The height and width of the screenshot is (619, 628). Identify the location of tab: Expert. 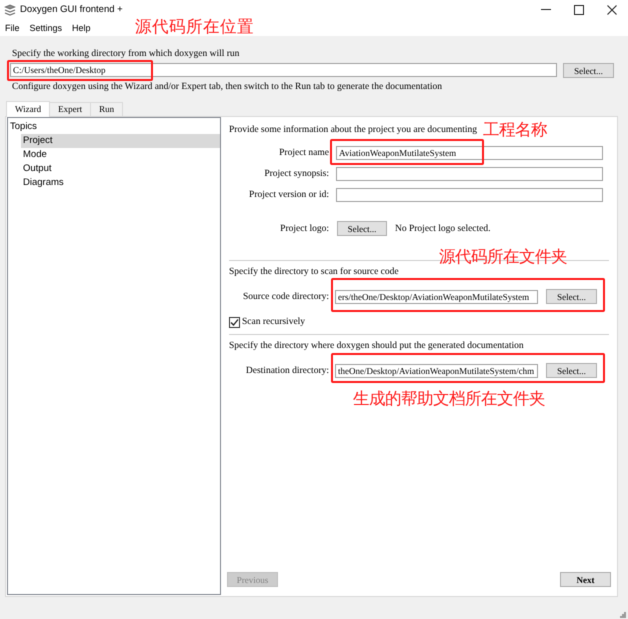
(70, 109).